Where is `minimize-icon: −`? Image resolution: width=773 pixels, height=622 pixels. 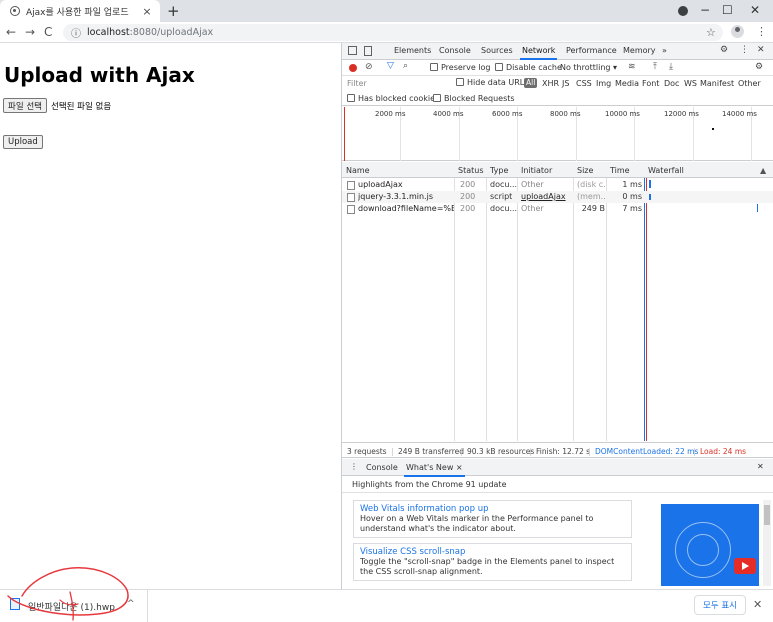 minimize-icon: − is located at coordinates (705, 10).